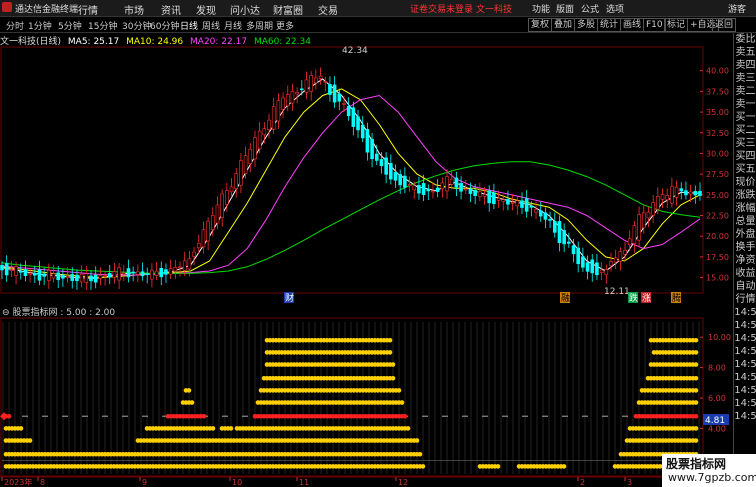 The image size is (756, 487). What do you see at coordinates (745, 143) in the screenshot?
I see `quote-panel-item: 买三` at bounding box center [745, 143].